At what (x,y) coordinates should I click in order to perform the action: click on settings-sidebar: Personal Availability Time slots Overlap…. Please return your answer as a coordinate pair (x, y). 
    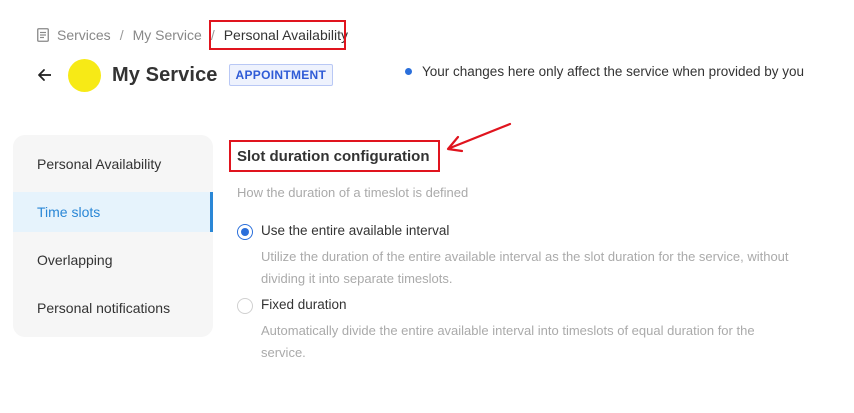
    Looking at the image, I should click on (113, 236).